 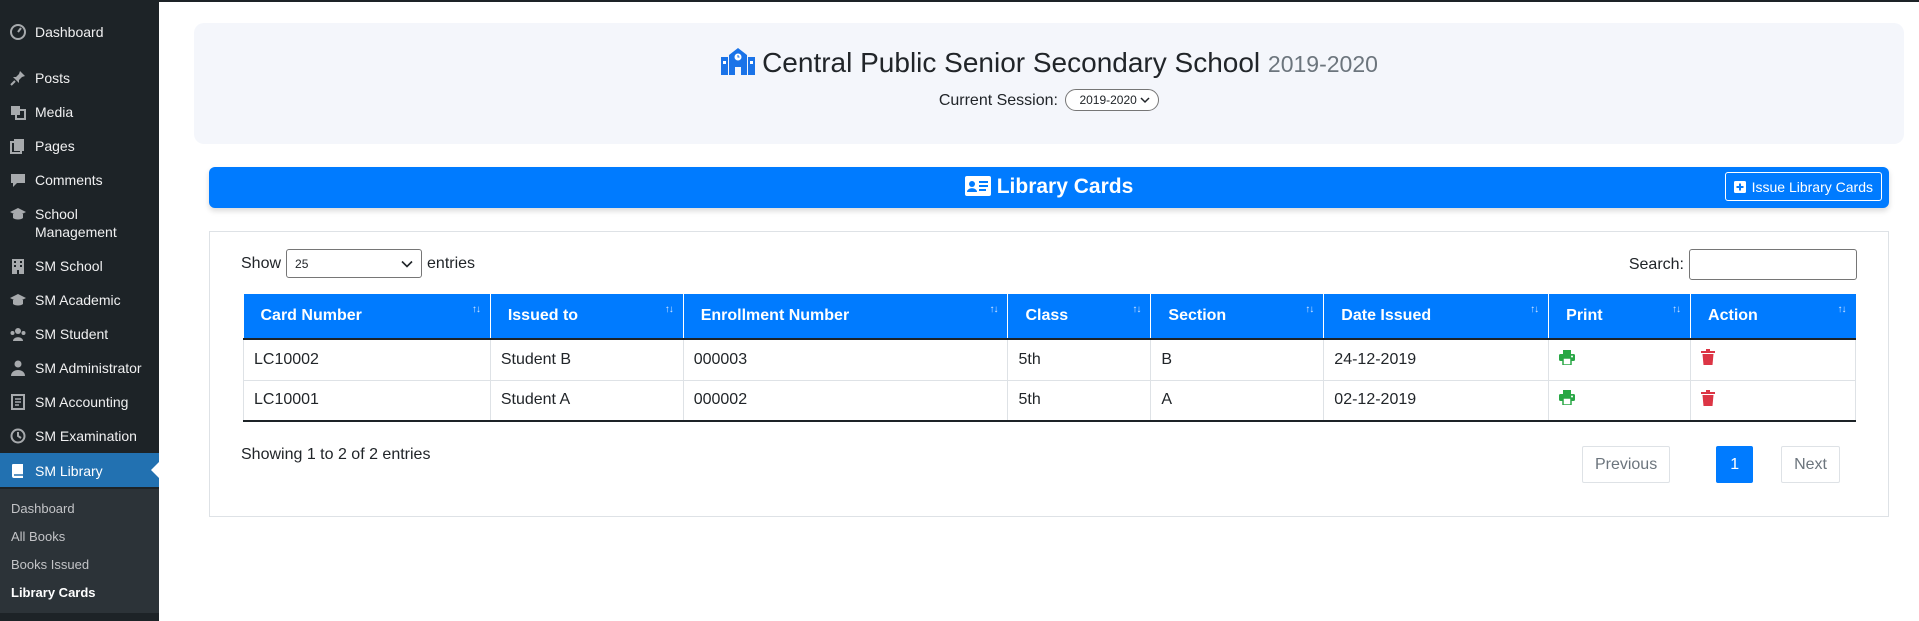 What do you see at coordinates (79, 565) in the screenshot?
I see `submenu-books-issued: Books Issued` at bounding box center [79, 565].